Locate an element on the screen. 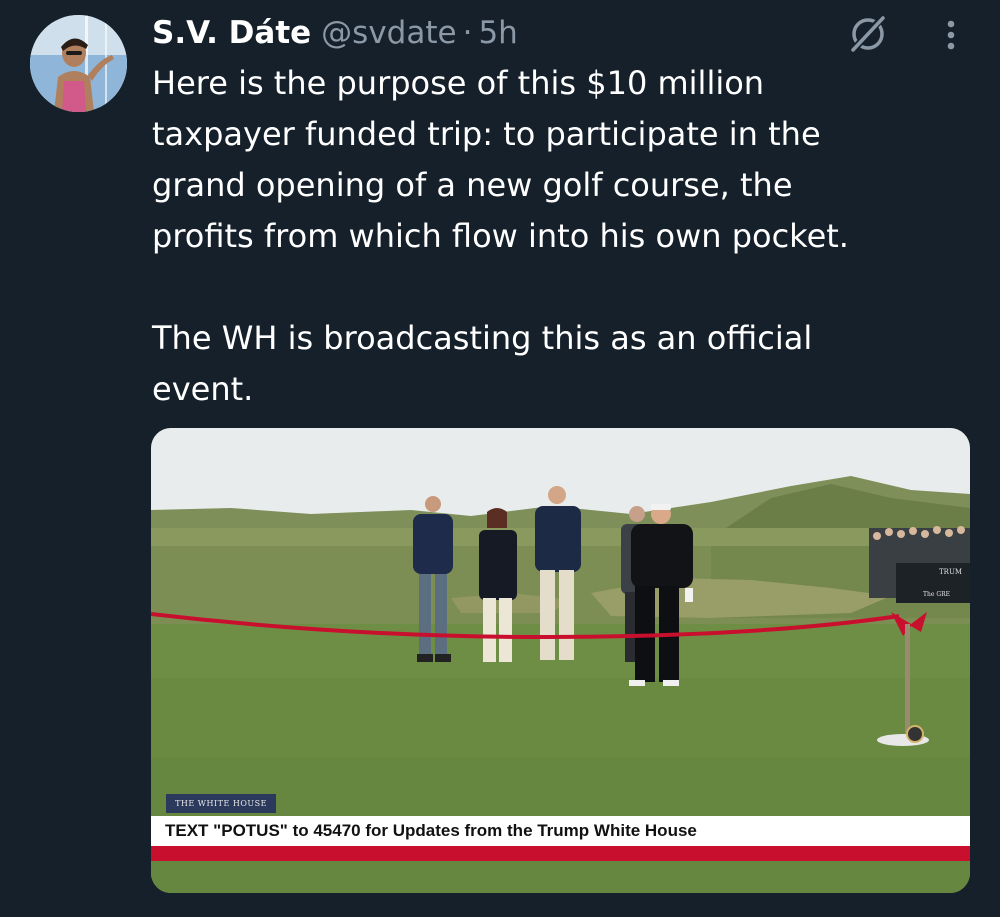 This screenshot has height=917, width=1000. avatar-image is located at coordinates (78, 63).